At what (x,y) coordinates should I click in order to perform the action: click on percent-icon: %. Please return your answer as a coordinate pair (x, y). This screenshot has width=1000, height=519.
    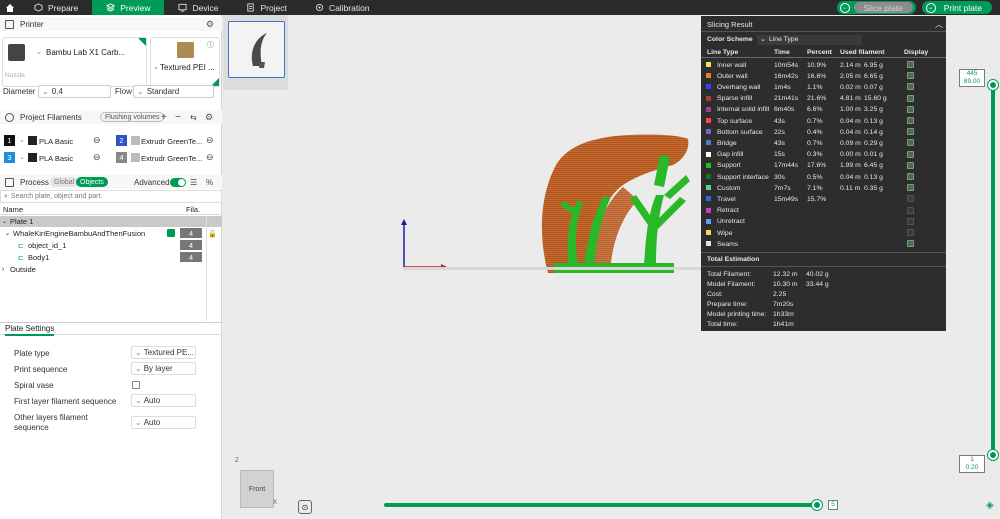
    Looking at the image, I should click on (209, 182).